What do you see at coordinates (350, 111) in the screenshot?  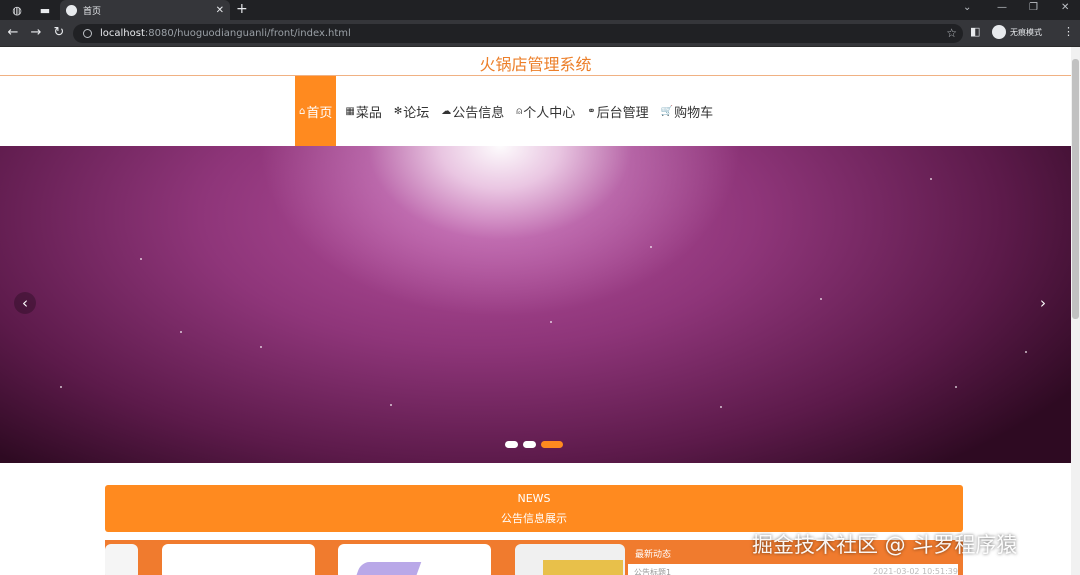 I see `dish-icon: ▦` at bounding box center [350, 111].